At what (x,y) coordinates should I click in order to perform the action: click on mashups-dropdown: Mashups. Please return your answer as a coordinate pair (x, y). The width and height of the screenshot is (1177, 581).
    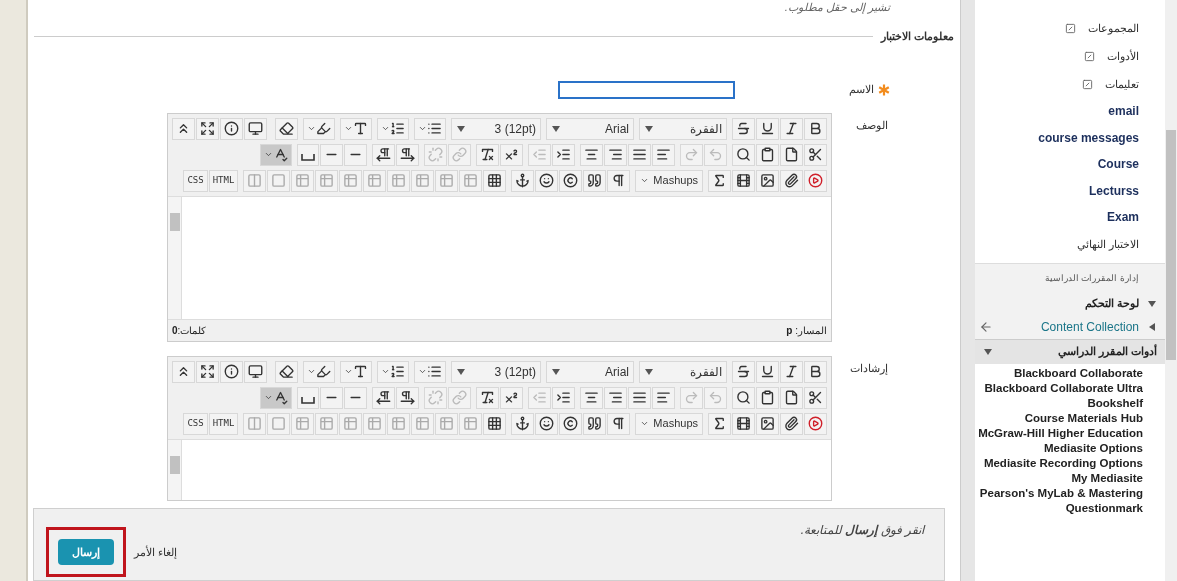
    Looking at the image, I should click on (669, 423).